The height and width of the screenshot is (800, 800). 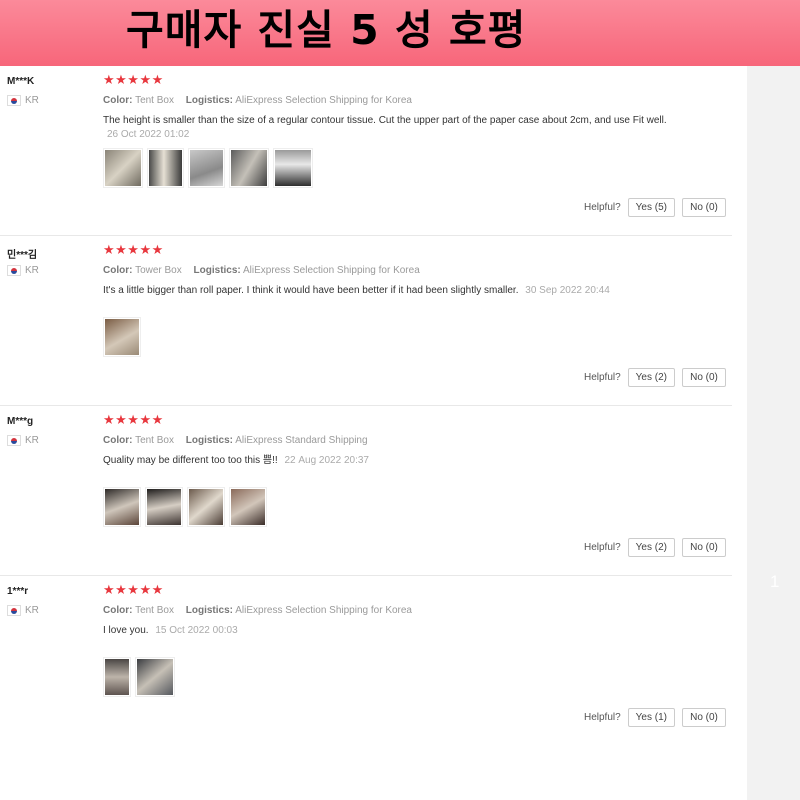 I want to click on page-indicator: 1, so click(x=774, y=582).